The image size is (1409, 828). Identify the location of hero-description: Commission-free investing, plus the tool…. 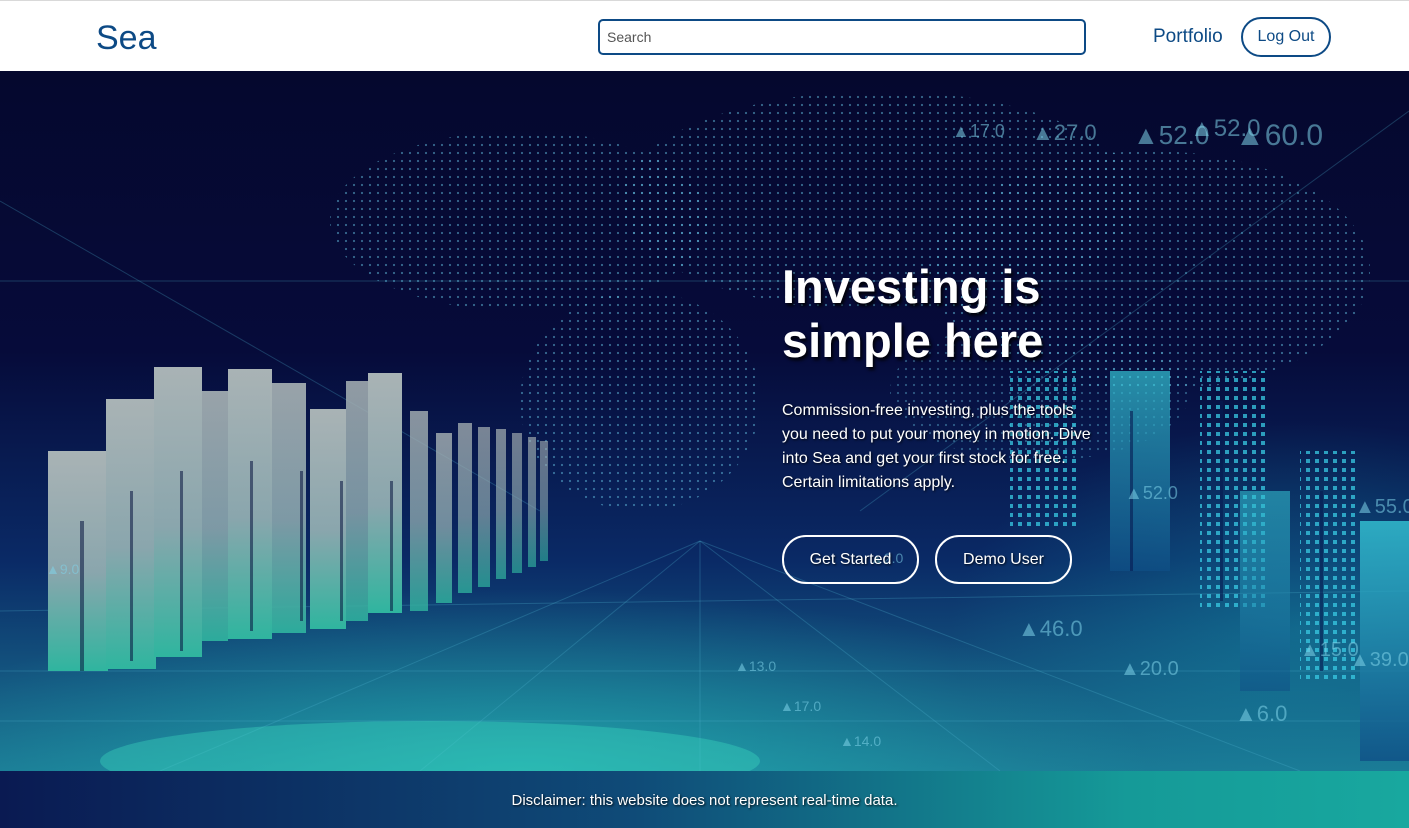
(936, 446).